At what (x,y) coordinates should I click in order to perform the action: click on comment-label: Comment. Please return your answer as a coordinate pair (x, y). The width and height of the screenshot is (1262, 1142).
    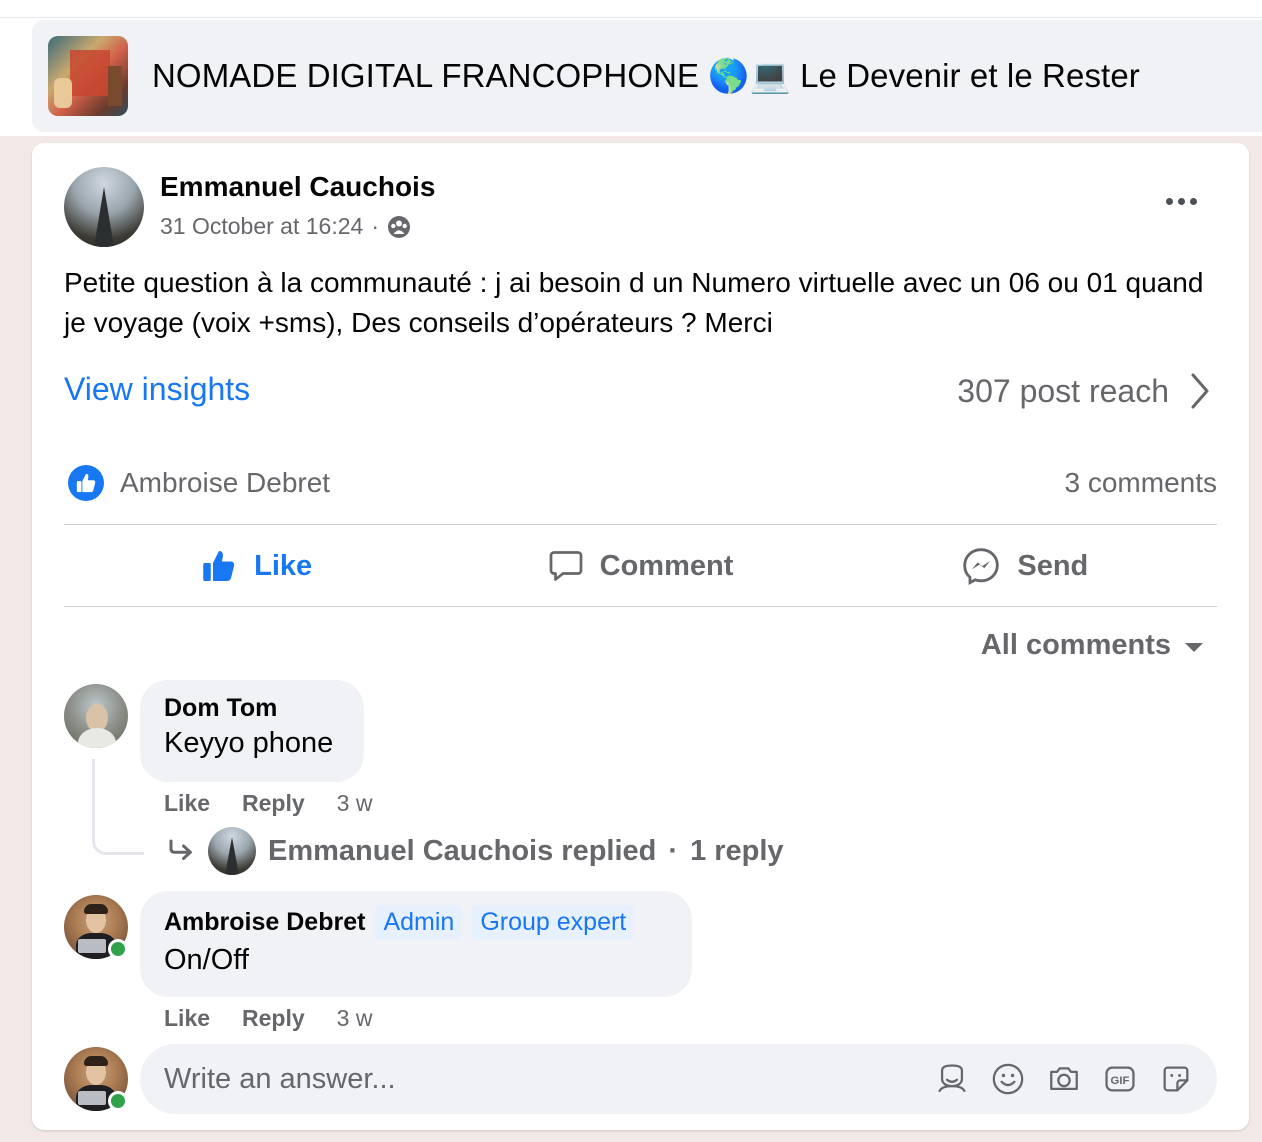
    Looking at the image, I should click on (666, 565).